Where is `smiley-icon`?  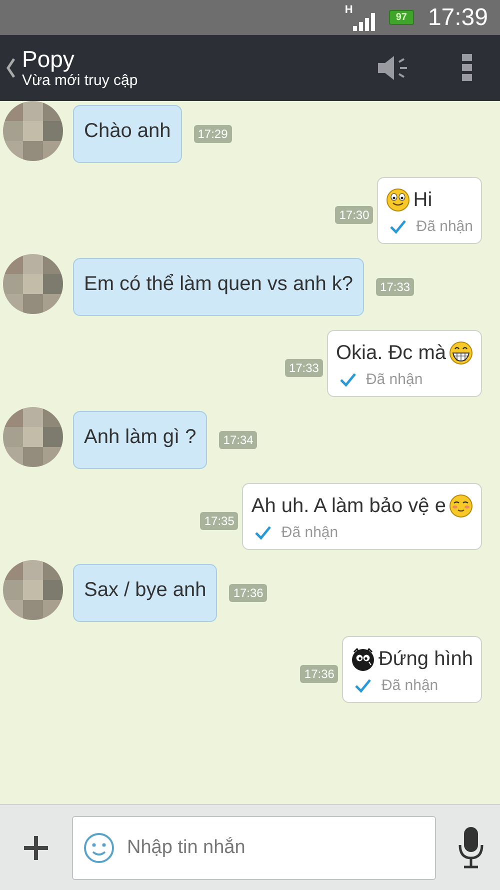 smiley-icon is located at coordinates (398, 200).